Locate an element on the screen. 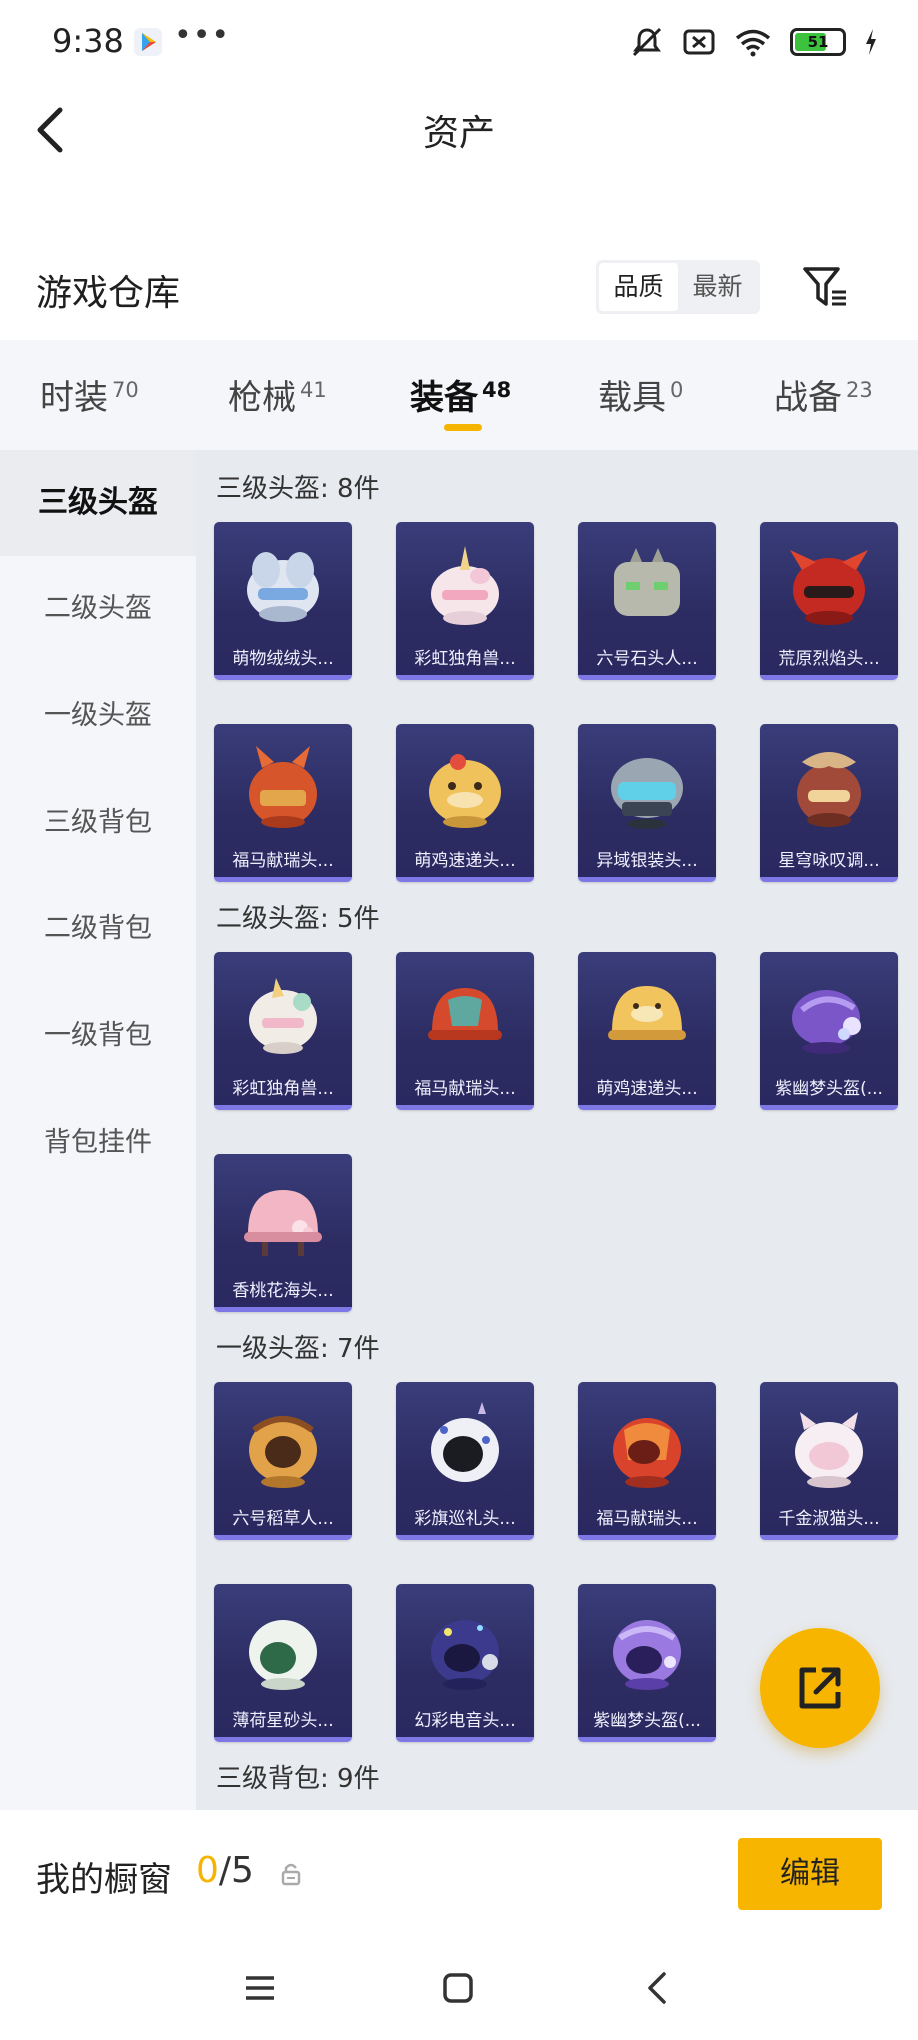 The image size is (918, 2040). play-store-icon is located at coordinates (148, 42).